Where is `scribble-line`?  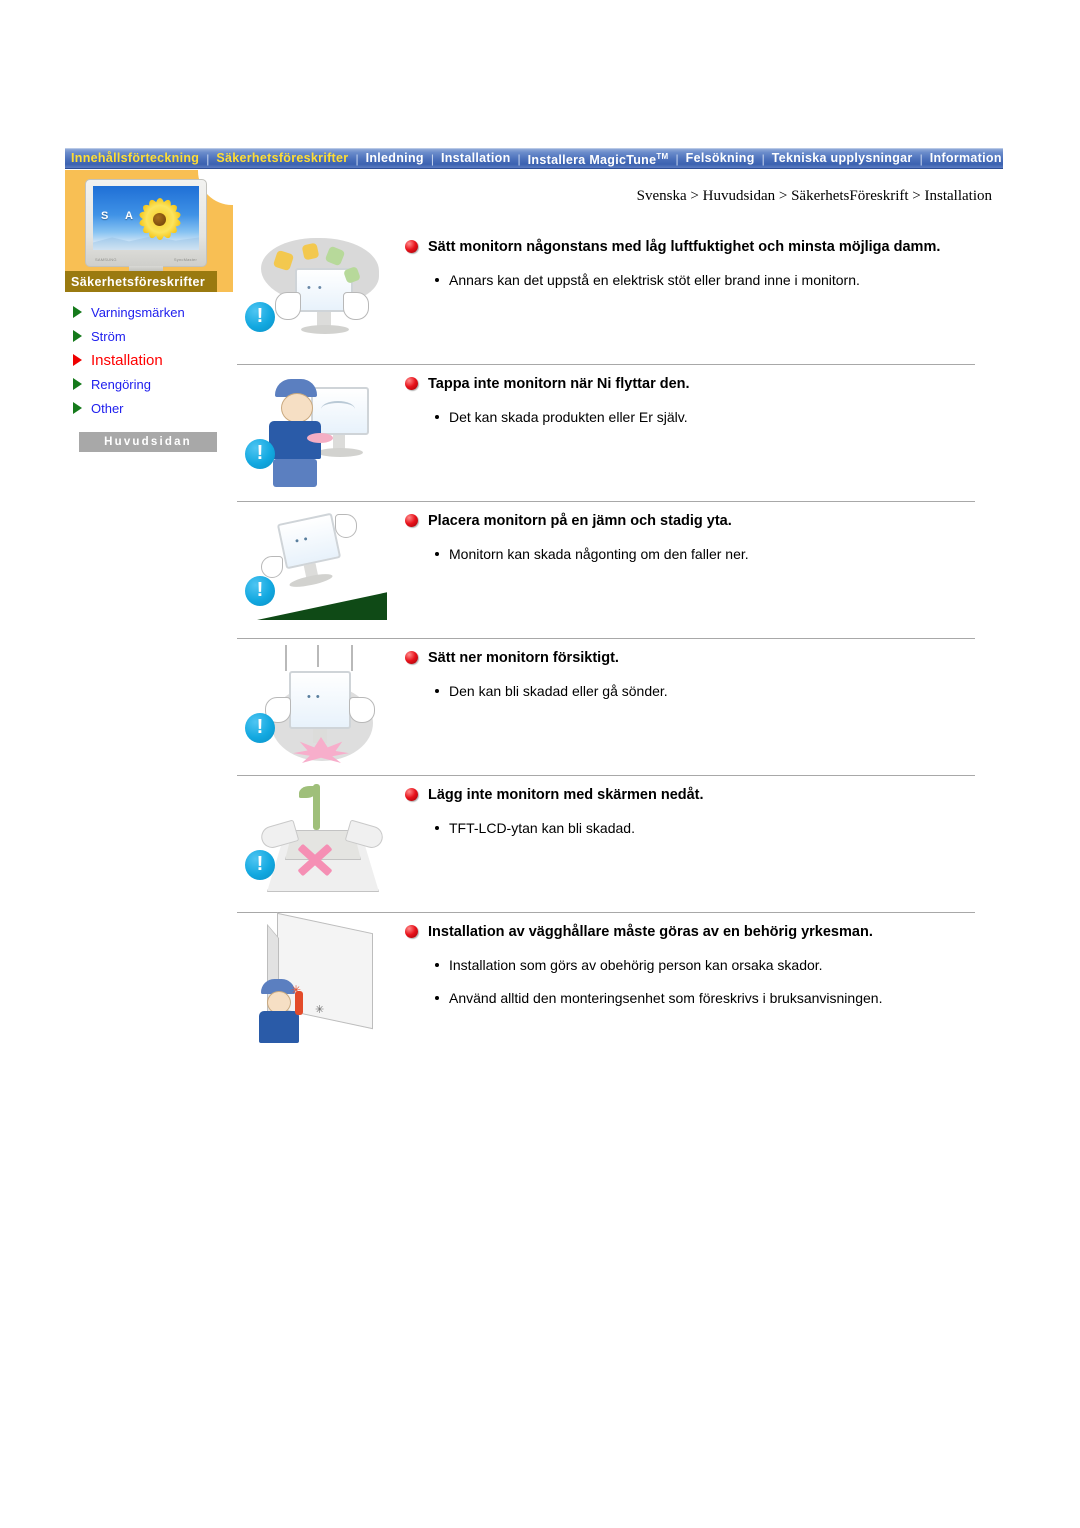 scribble-line is located at coordinates (338, 409).